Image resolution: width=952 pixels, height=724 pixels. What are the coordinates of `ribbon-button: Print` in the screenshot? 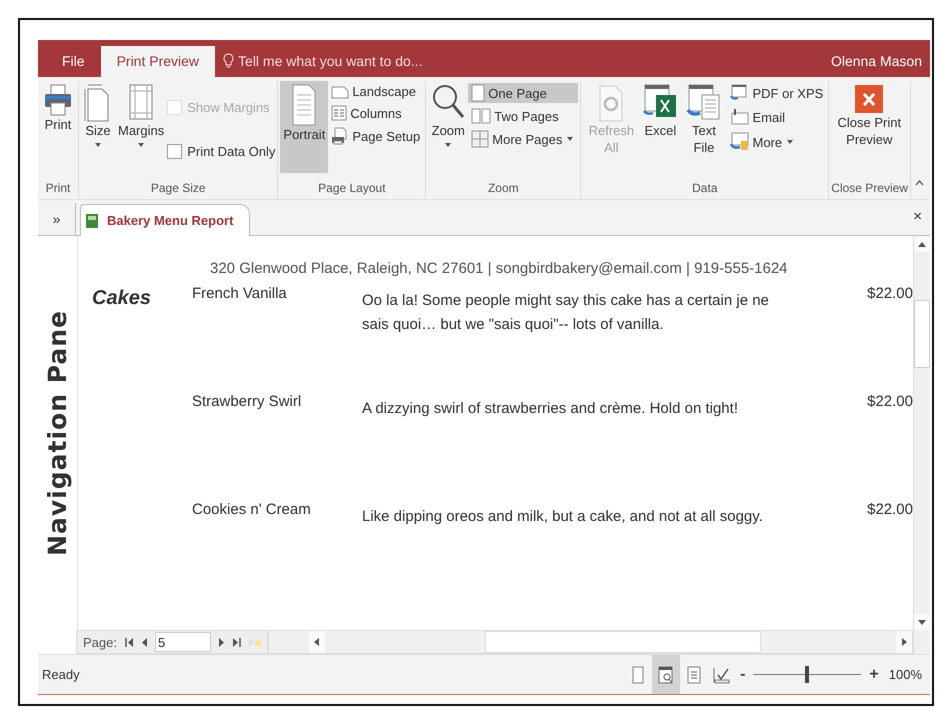 It's located at (58, 130).